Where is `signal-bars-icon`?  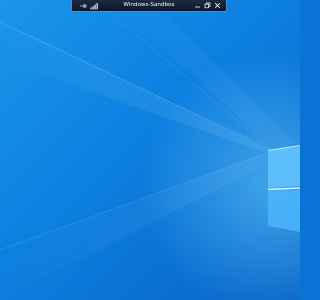 signal-bars-icon is located at coordinates (94, 6).